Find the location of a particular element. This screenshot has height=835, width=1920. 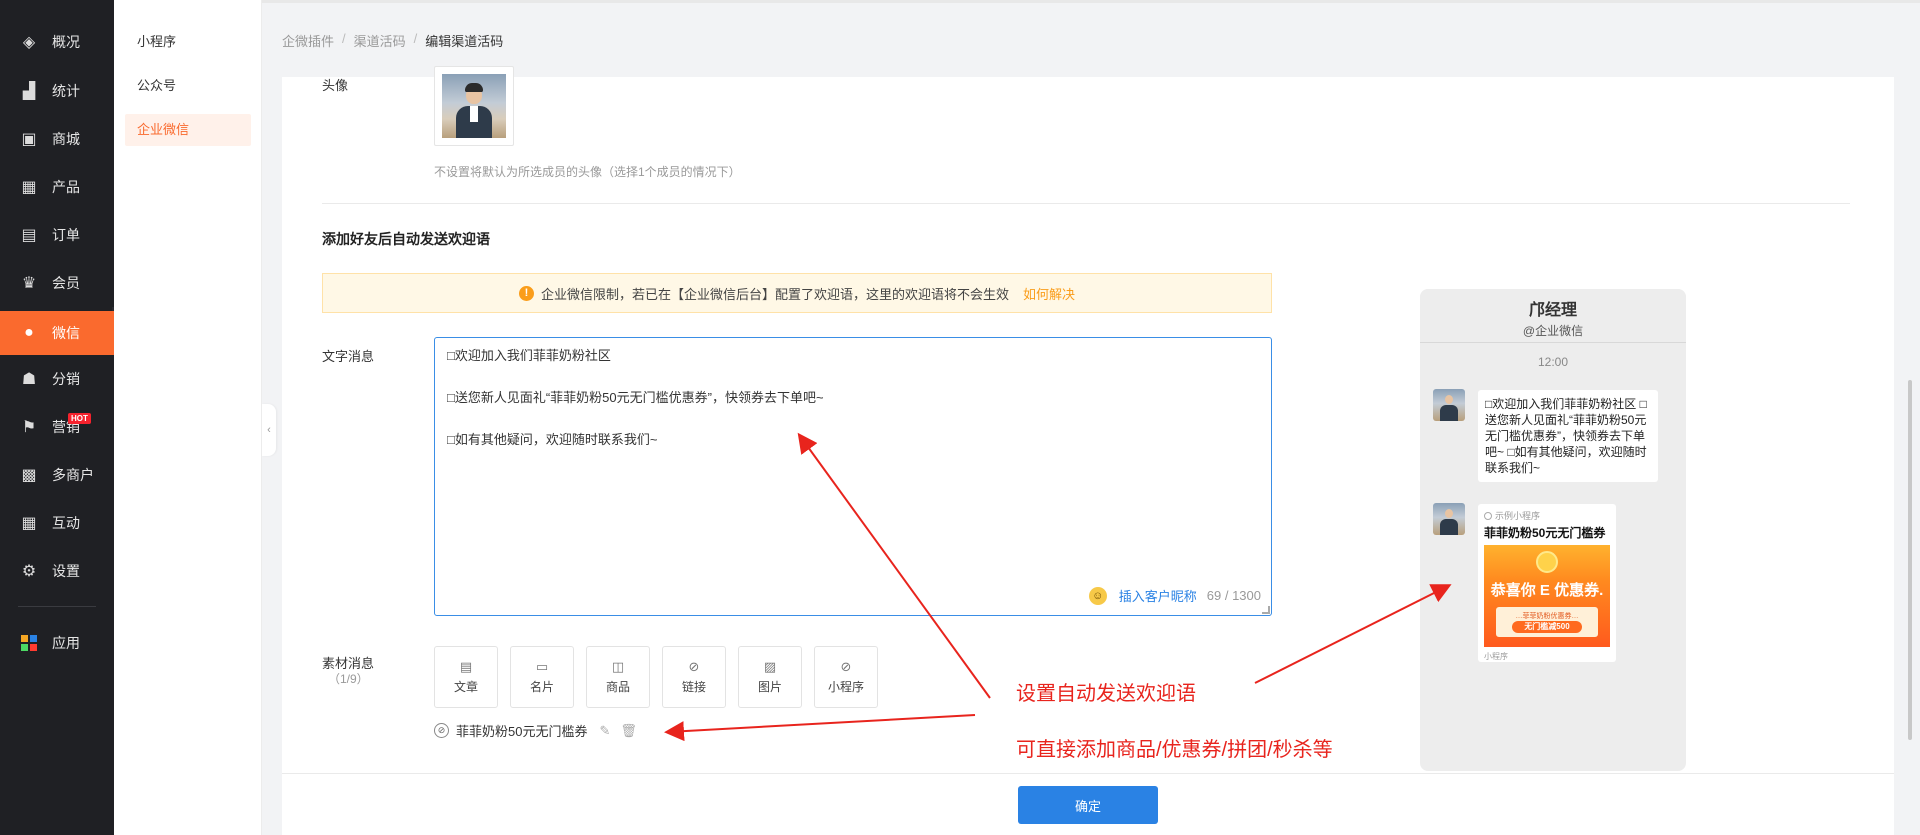

add-link-button: ⊘ 链接 is located at coordinates (694, 677).